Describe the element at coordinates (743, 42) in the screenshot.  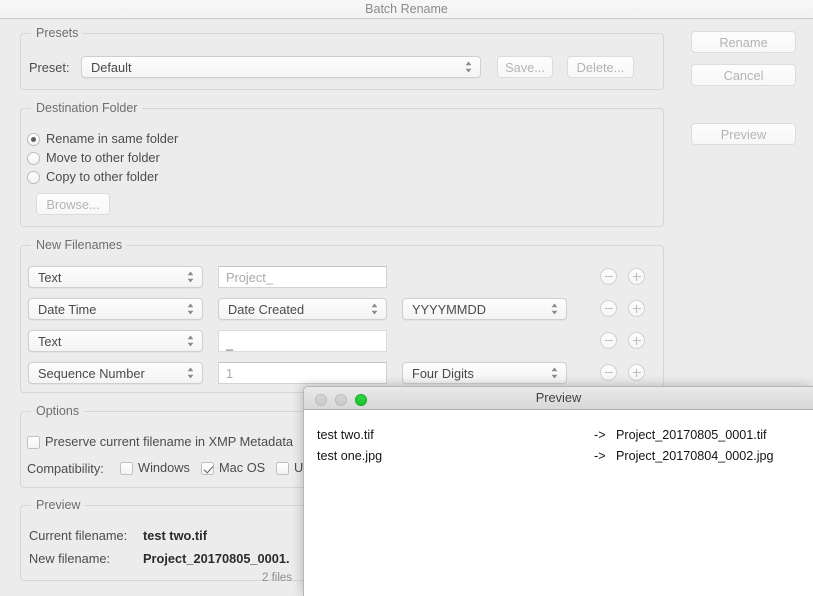
I see `rename-button: Rename` at that location.